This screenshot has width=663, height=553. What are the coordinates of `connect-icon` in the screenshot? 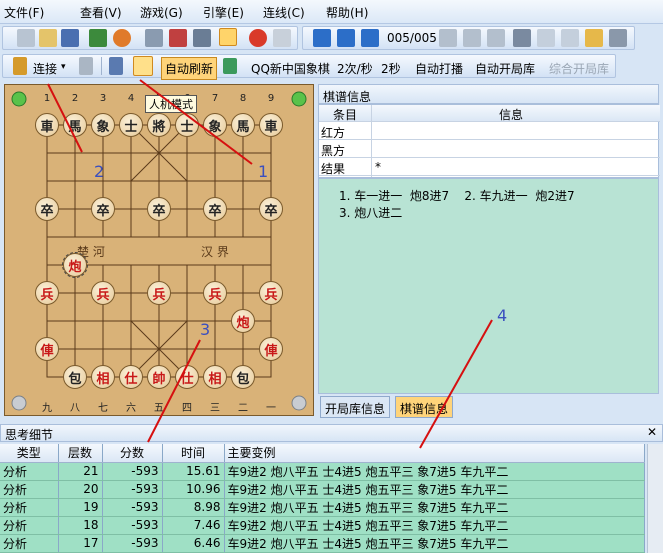 It's located at (20, 66).